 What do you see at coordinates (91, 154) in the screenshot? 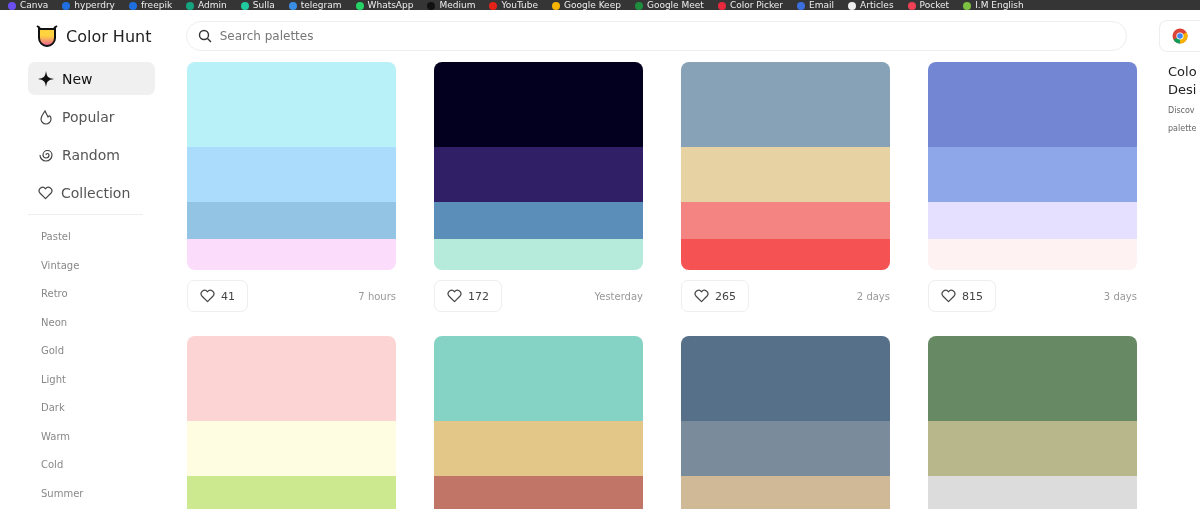
I see `nav-item: Random` at bounding box center [91, 154].